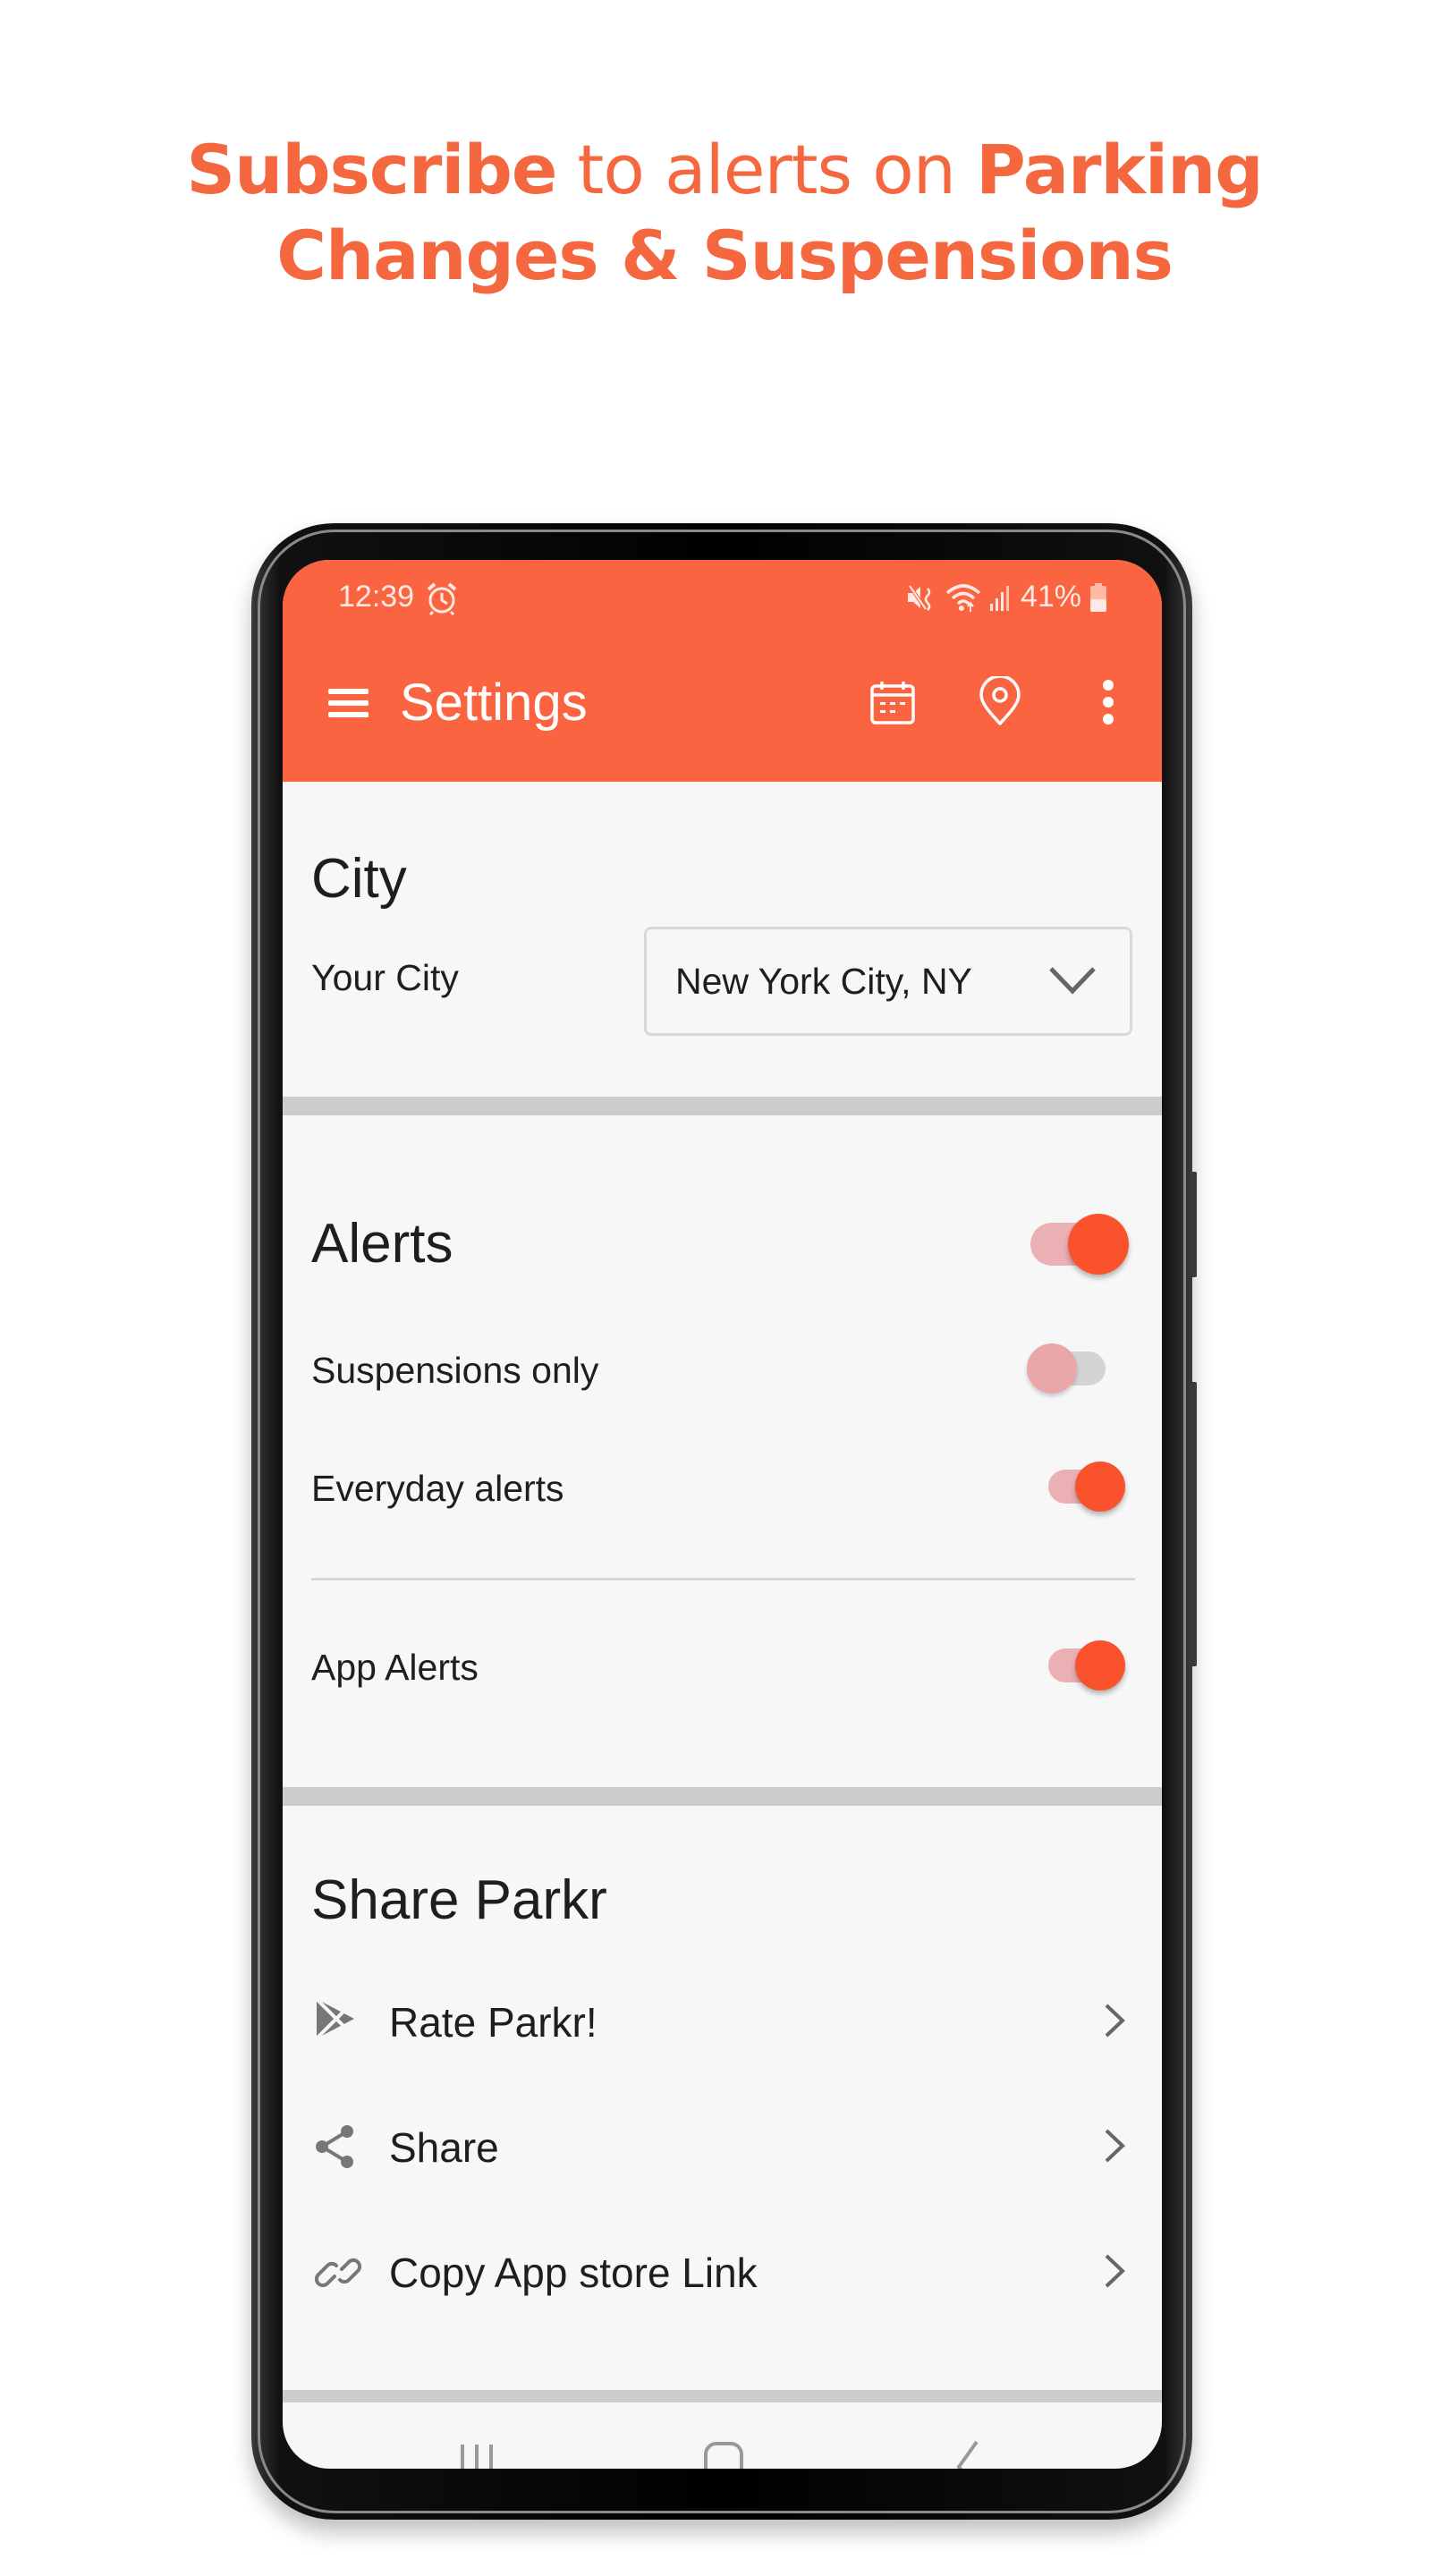 This screenshot has height=2576, width=1449. I want to click on copy-app-store-link-item: Copy App store Link, so click(722, 2273).